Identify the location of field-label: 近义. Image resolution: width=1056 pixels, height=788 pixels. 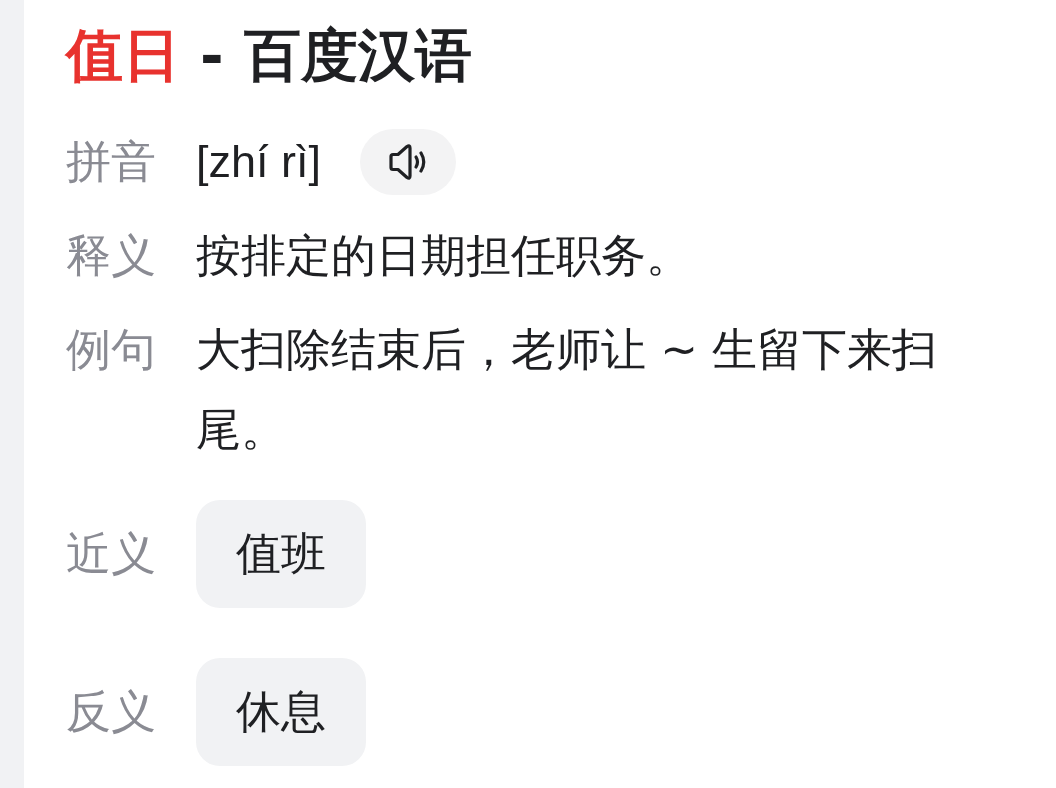
(111, 554).